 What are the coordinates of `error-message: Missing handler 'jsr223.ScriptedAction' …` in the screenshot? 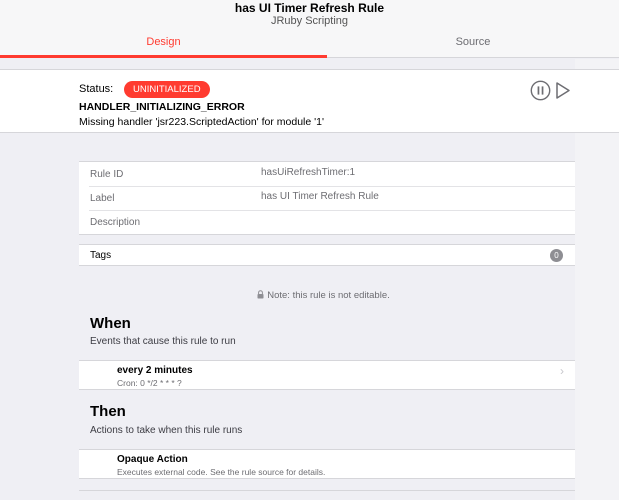 It's located at (201, 122).